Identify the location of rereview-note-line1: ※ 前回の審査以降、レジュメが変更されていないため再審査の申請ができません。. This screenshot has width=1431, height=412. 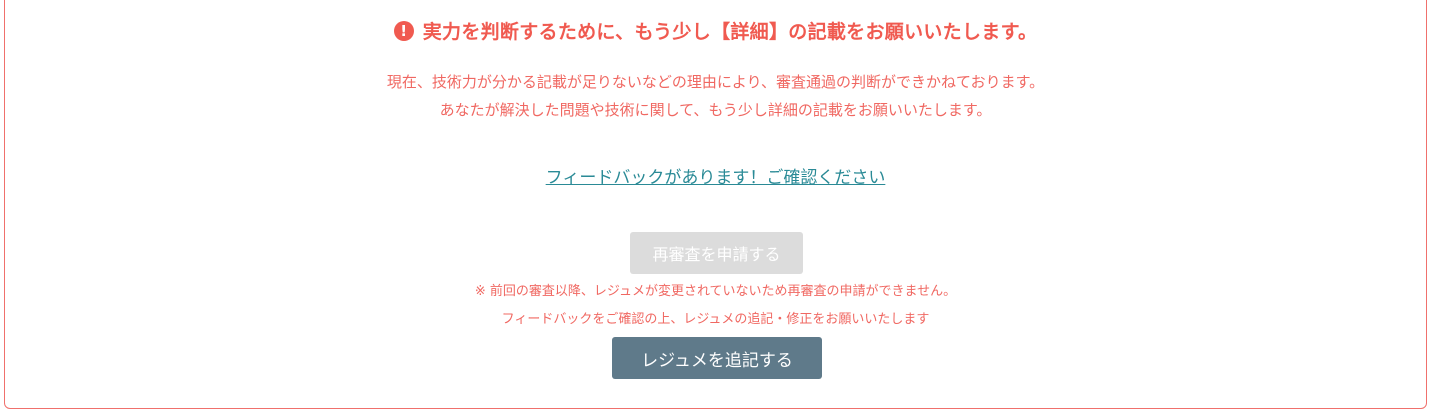
(715, 291).